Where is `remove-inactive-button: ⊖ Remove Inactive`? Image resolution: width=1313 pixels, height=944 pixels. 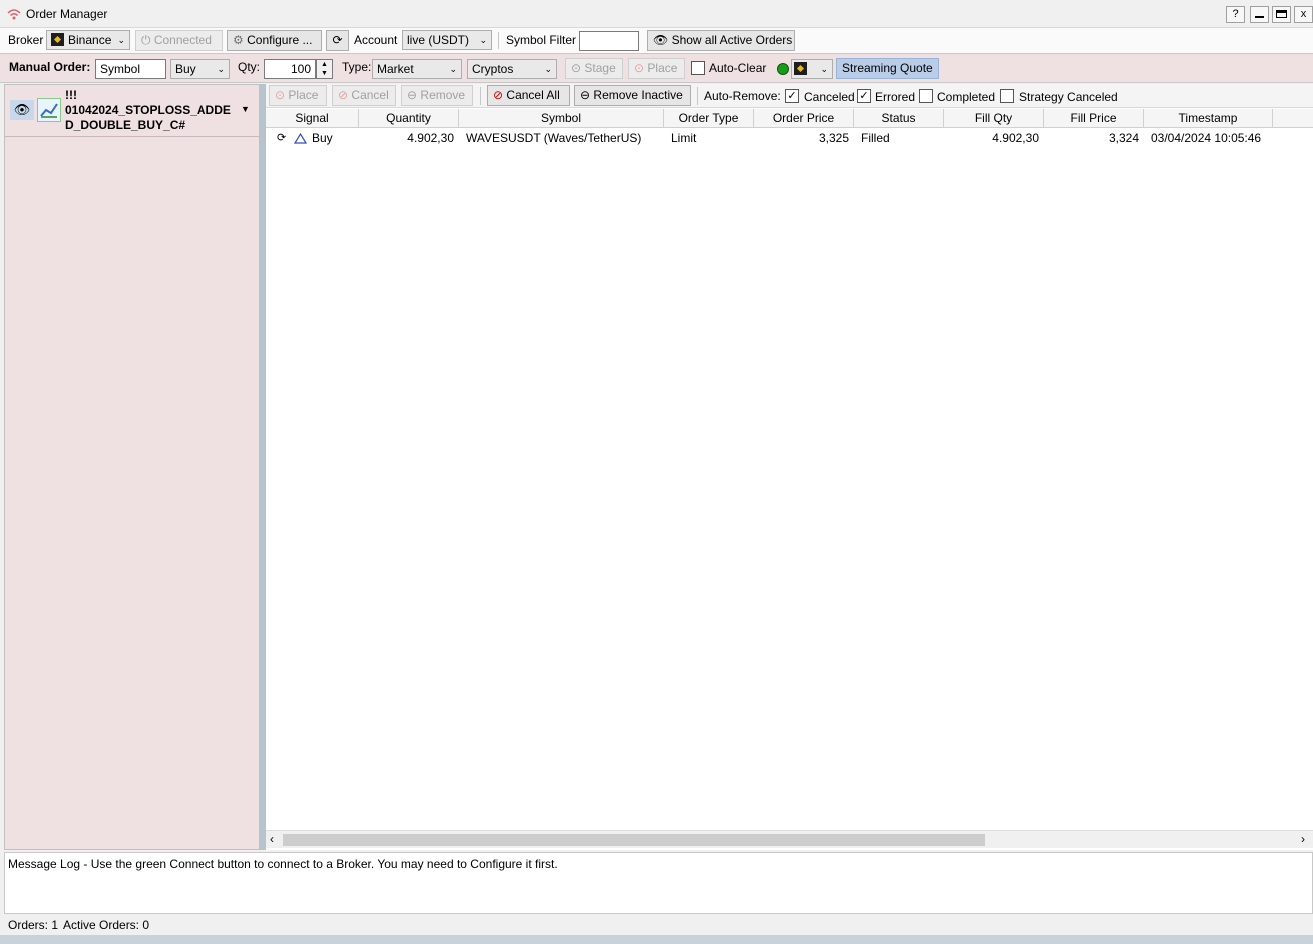 remove-inactive-button: ⊖ Remove Inactive is located at coordinates (632, 95).